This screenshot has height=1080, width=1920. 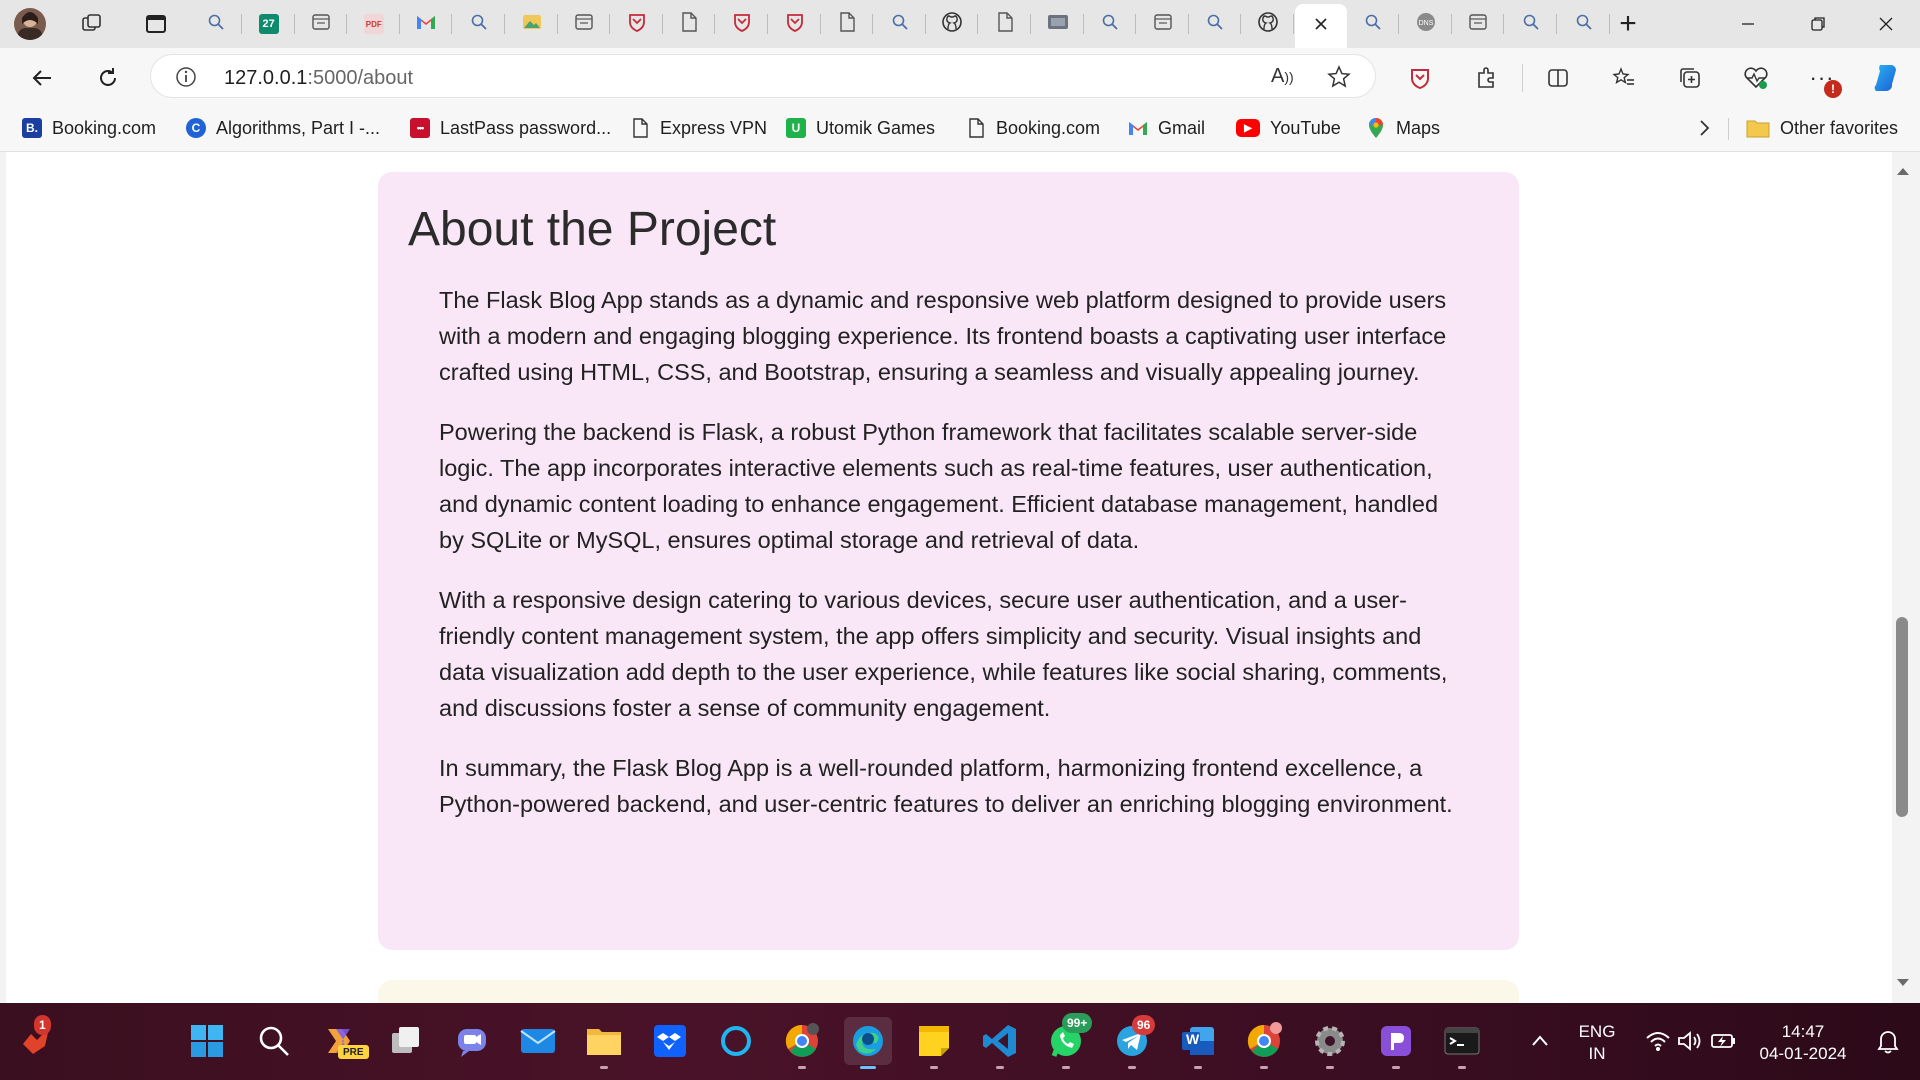 I want to click on favorite-item: B. Booking.com, so click(x=89, y=128).